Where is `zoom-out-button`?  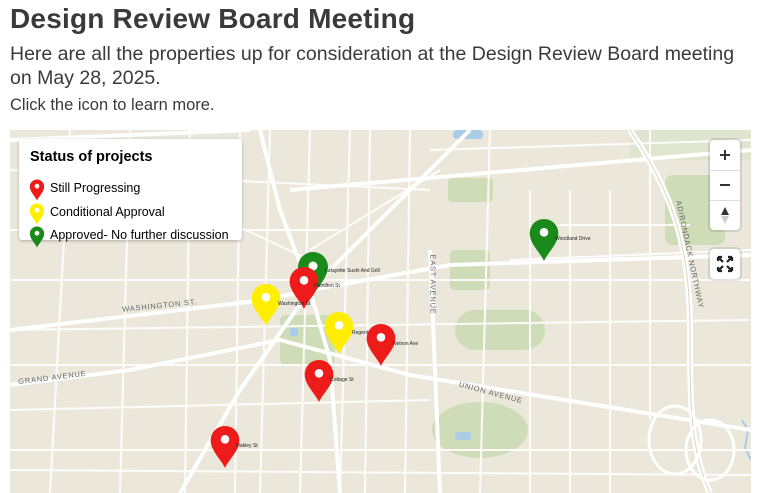
zoom-out-button is located at coordinates (725, 186).